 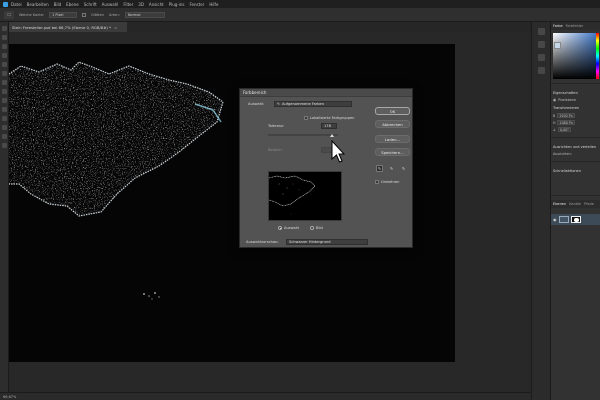 I want to click on hue-slider, so click(x=597, y=56).